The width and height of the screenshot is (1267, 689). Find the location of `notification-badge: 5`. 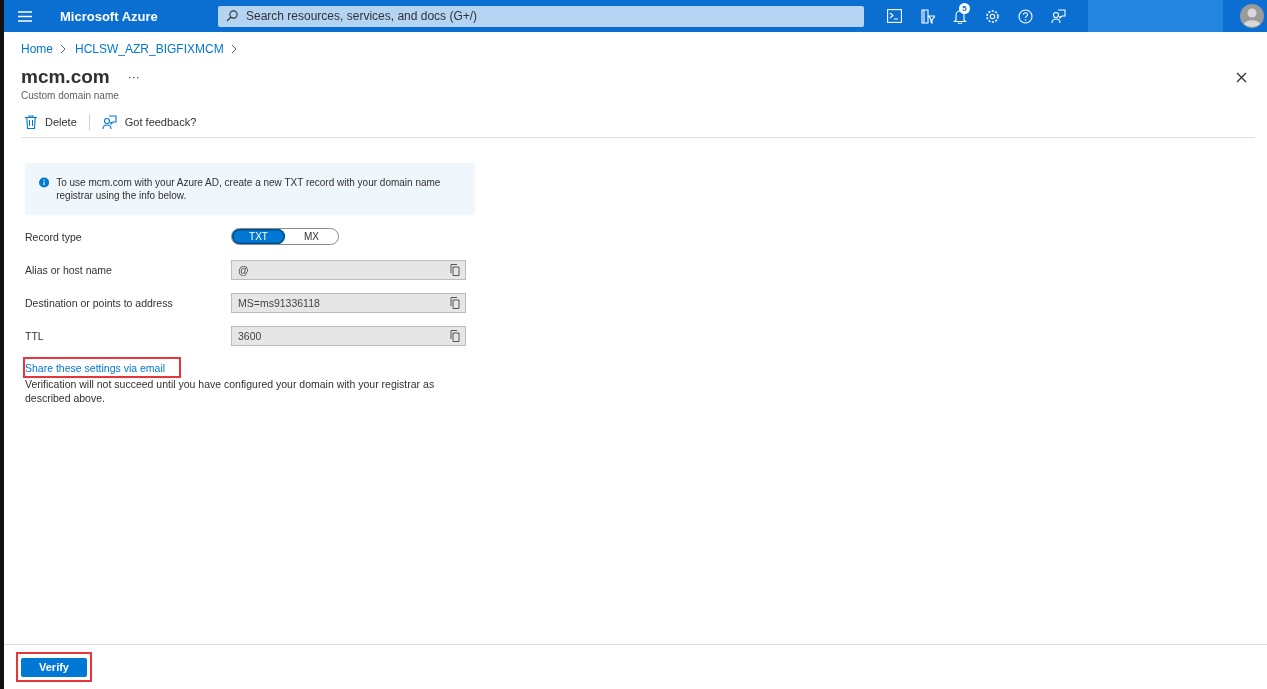

notification-badge: 5 is located at coordinates (964, 8).